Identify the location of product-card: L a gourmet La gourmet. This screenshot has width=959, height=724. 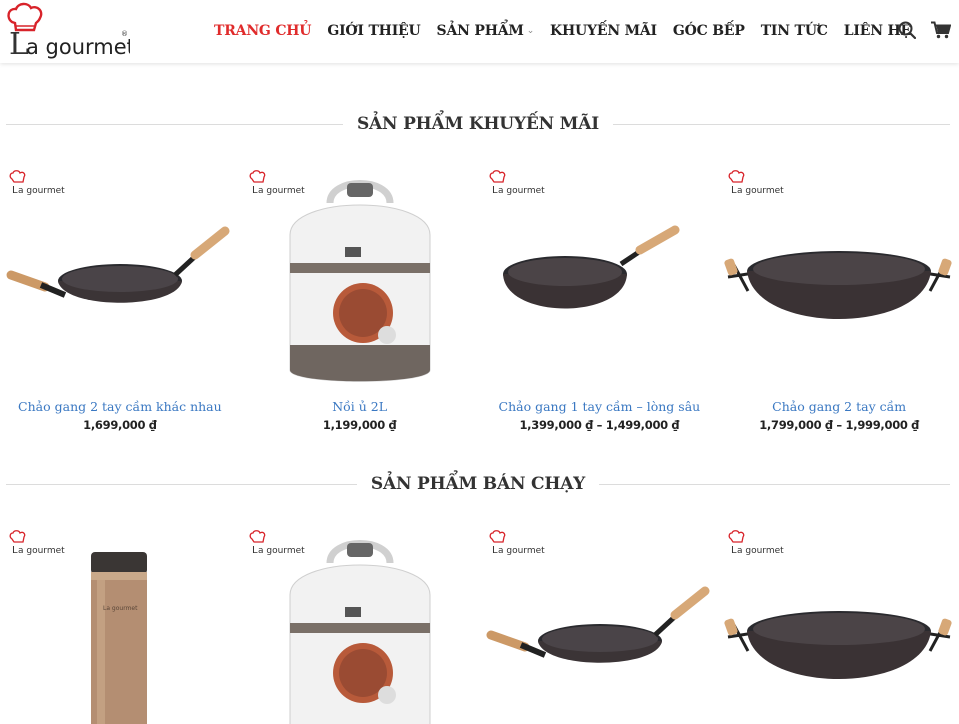
(120, 624).